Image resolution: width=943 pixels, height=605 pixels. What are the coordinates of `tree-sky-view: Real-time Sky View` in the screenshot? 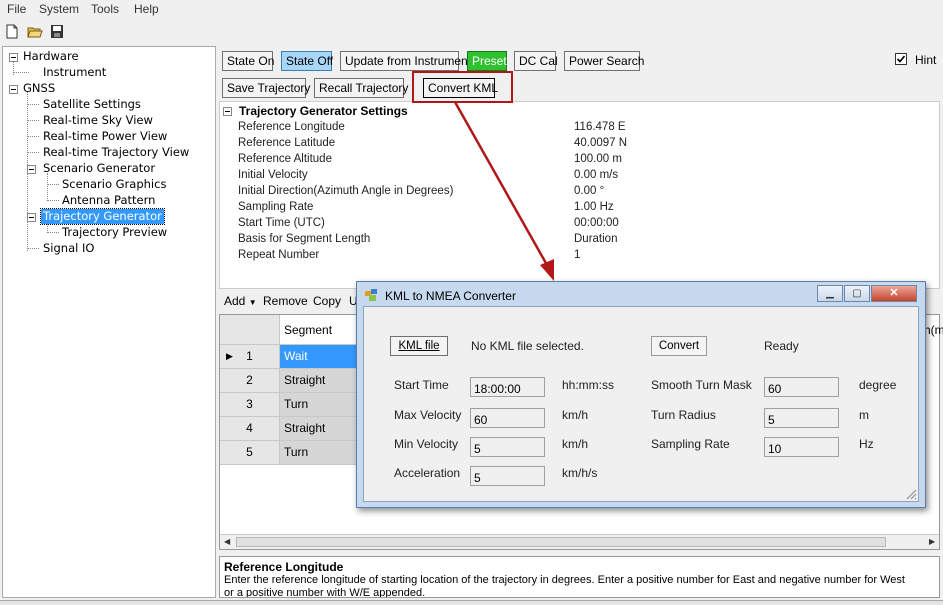 It's located at (98, 120).